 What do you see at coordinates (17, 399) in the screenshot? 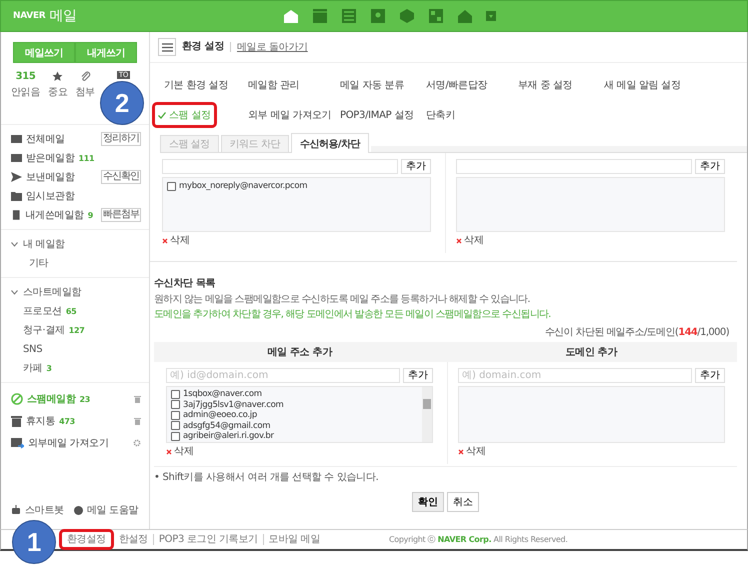
I see `blocked-icon` at bounding box center [17, 399].